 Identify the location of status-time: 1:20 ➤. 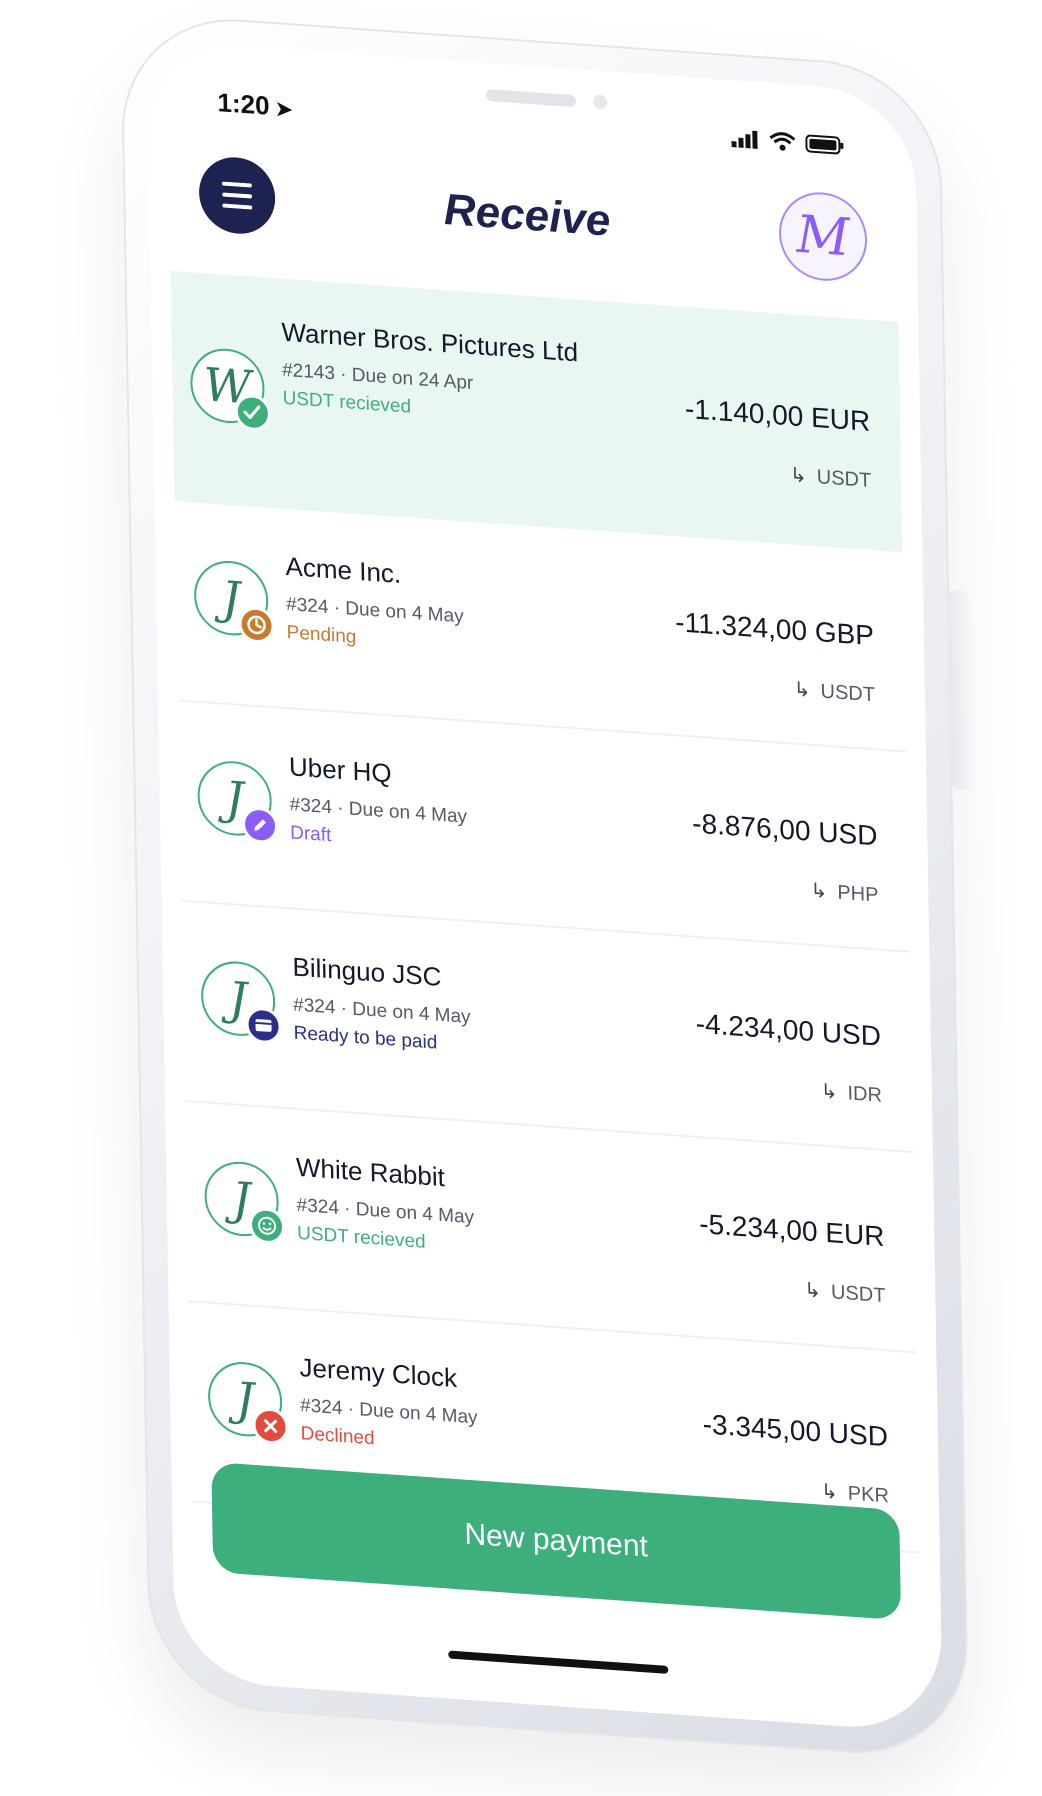
(255, 103).